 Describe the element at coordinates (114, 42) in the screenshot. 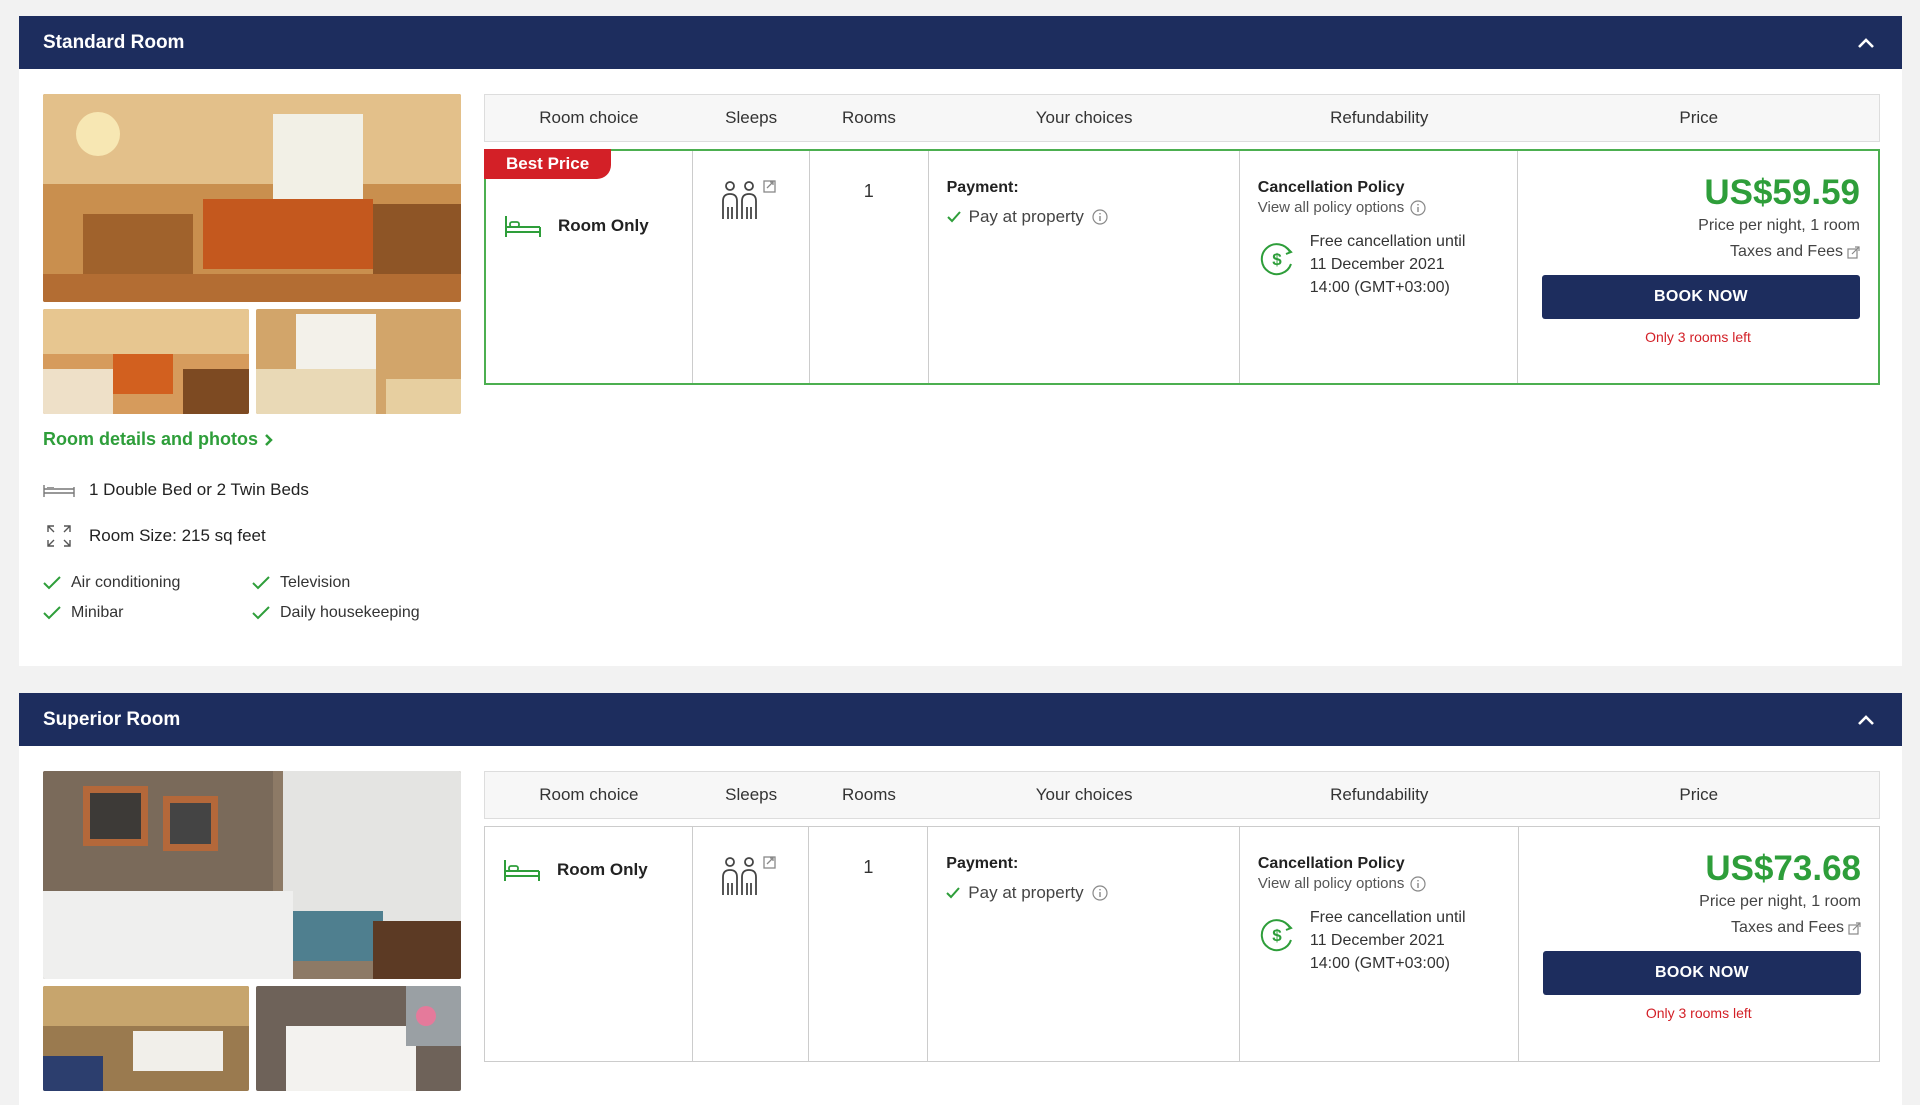

I see `room-title: Standard Room` at that location.